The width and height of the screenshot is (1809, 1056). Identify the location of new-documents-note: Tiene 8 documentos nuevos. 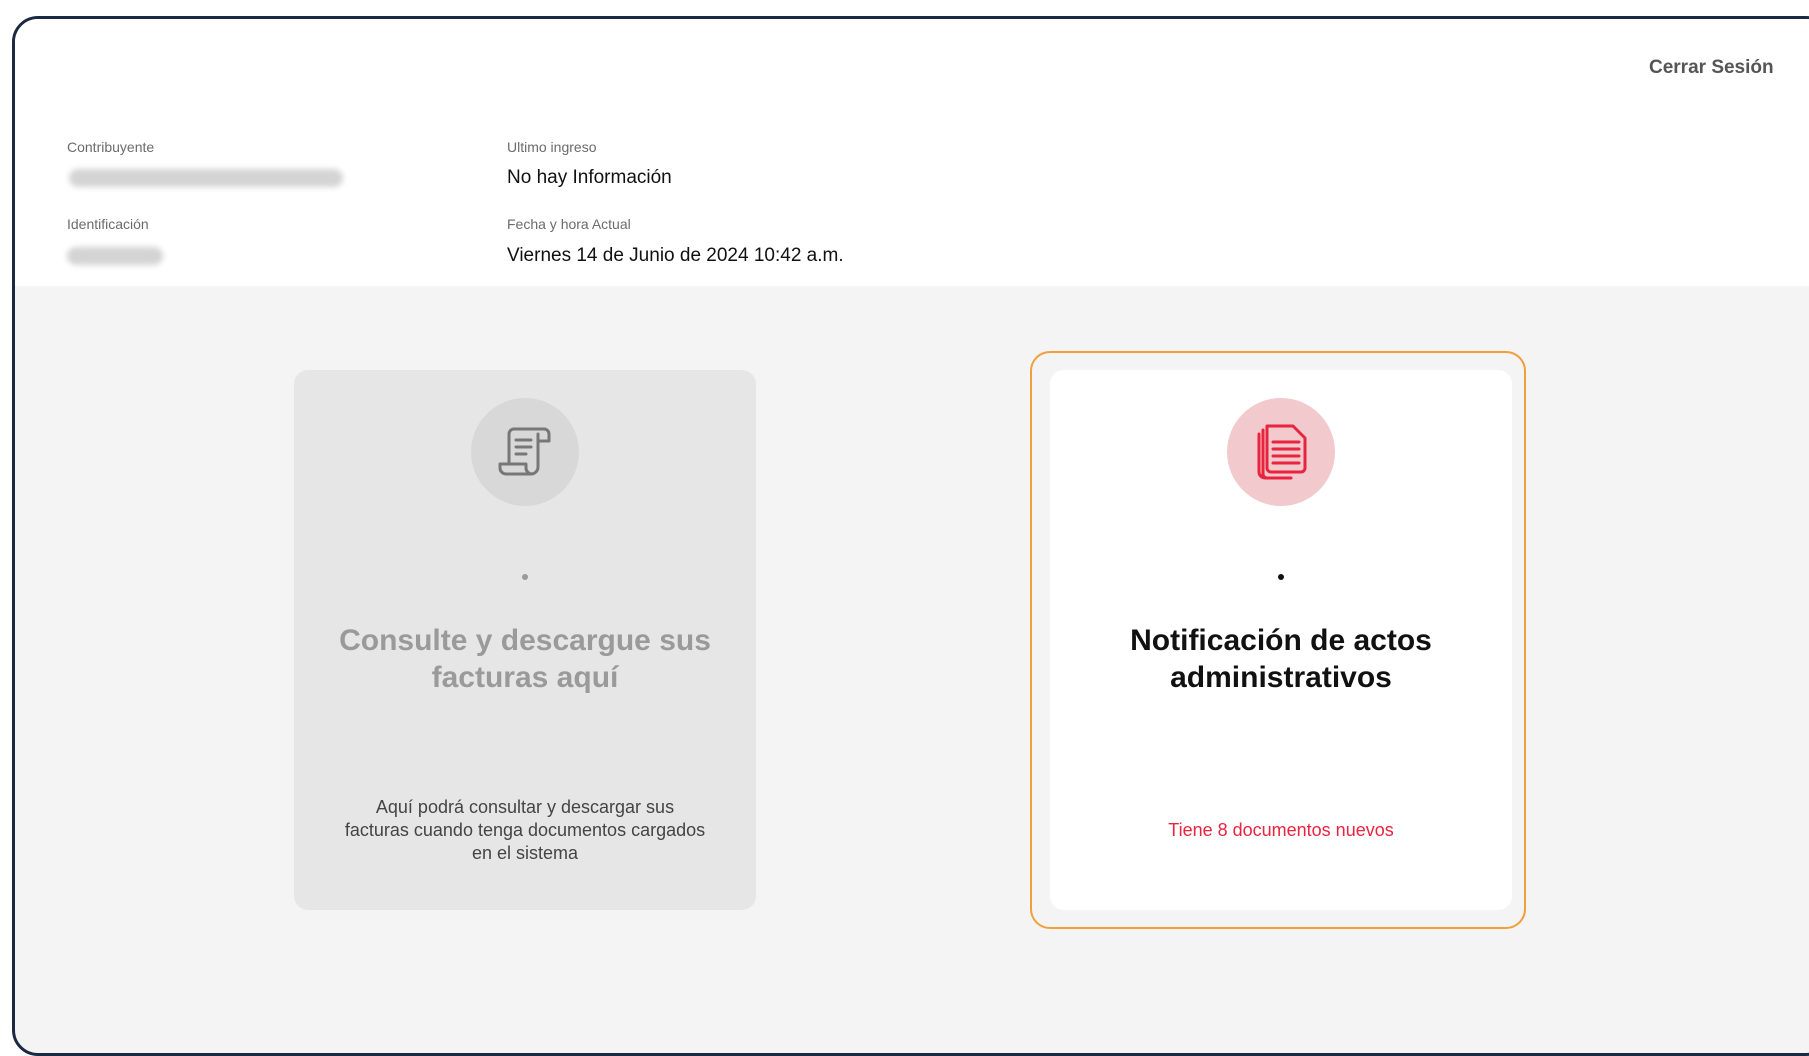
(1281, 830).